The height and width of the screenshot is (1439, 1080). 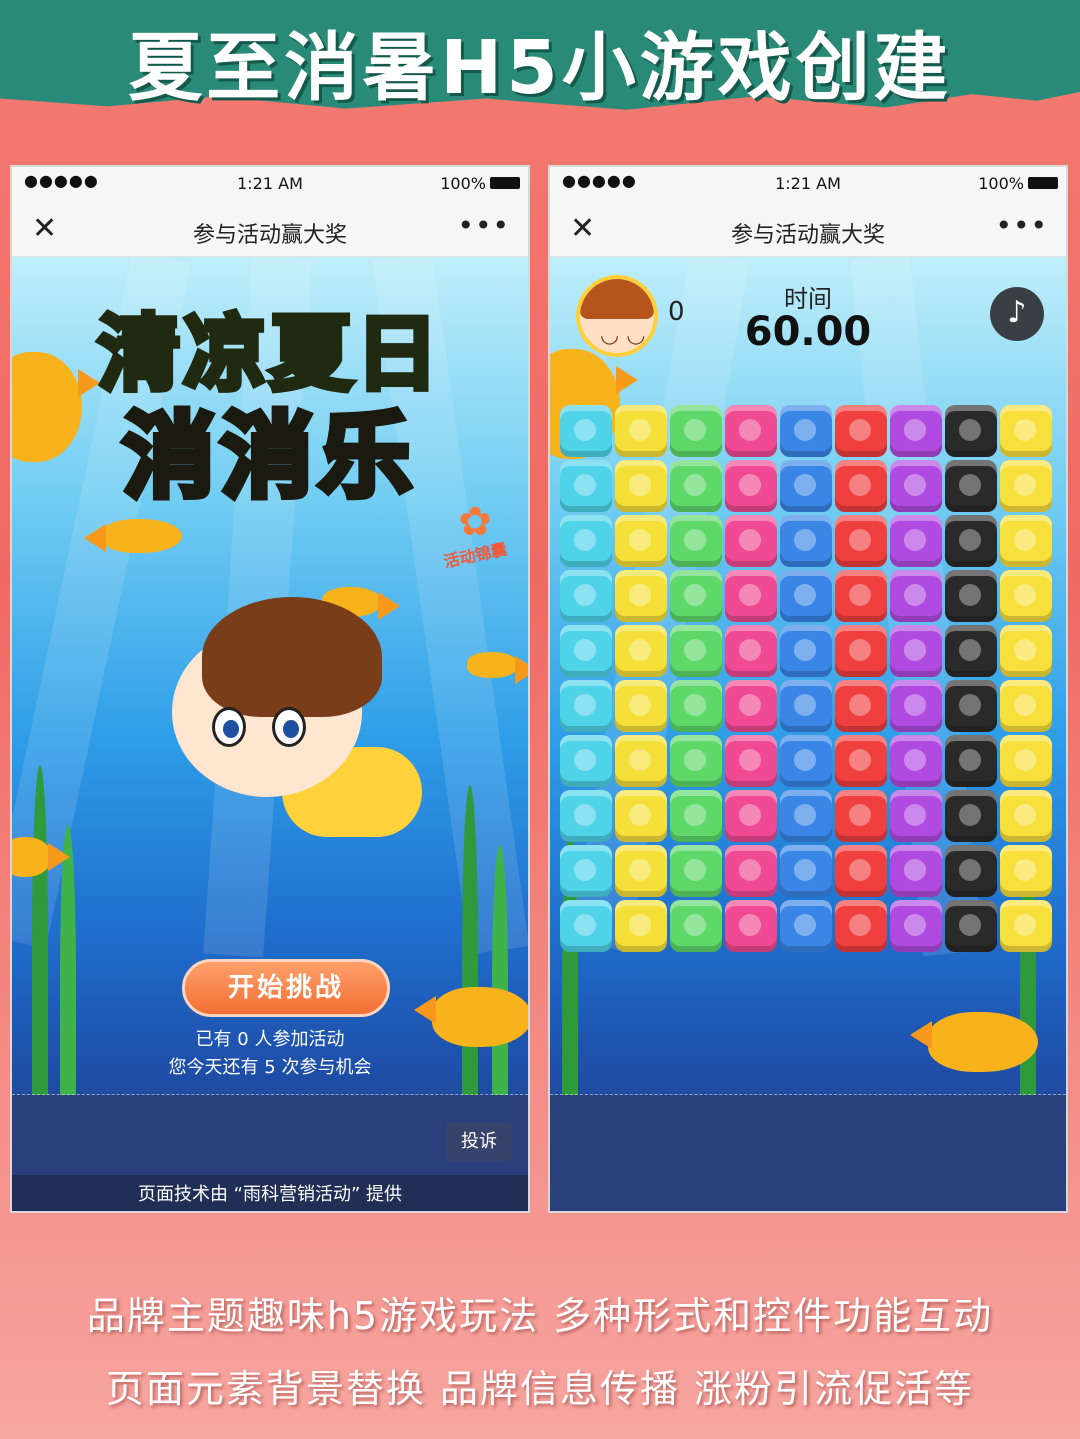 What do you see at coordinates (808, 229) in the screenshot?
I see `nav-bar: ✕ 参与活动赢大奖 •••` at bounding box center [808, 229].